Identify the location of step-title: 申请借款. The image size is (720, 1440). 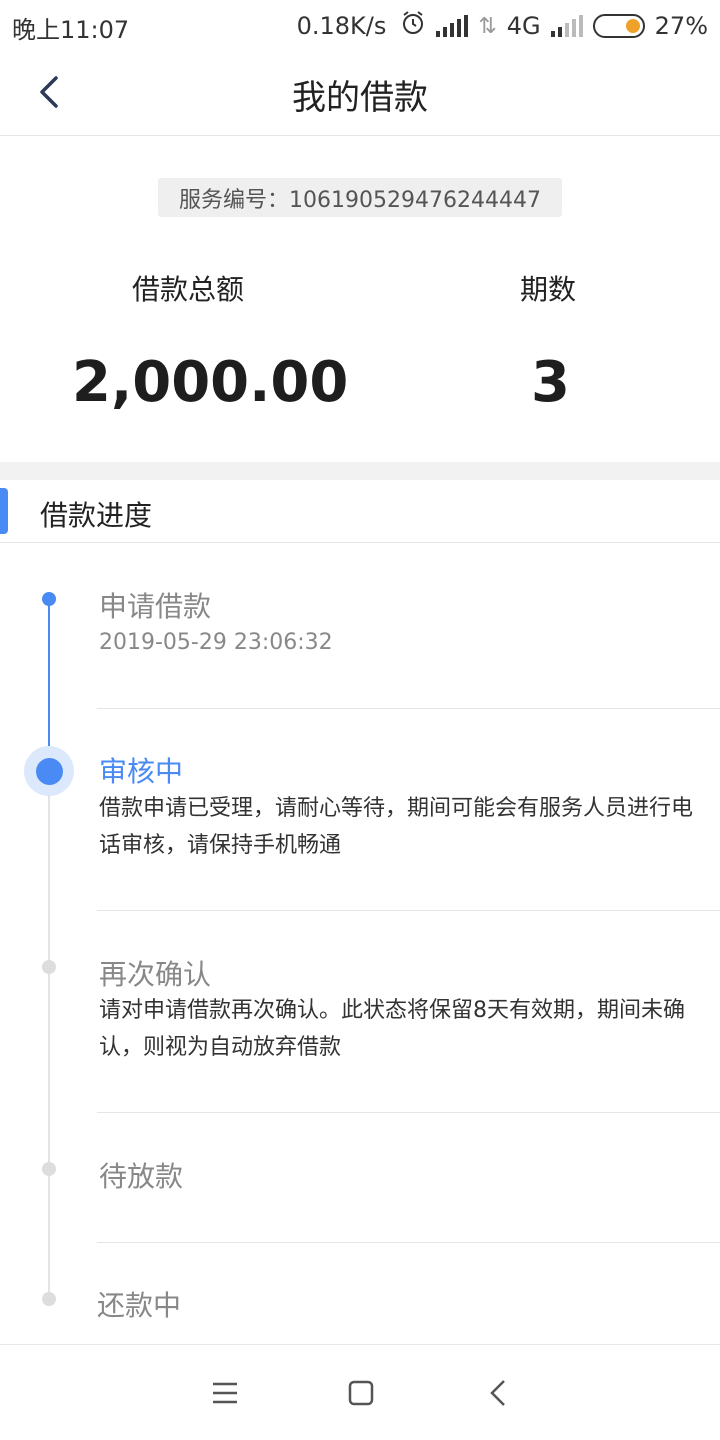
(155, 606).